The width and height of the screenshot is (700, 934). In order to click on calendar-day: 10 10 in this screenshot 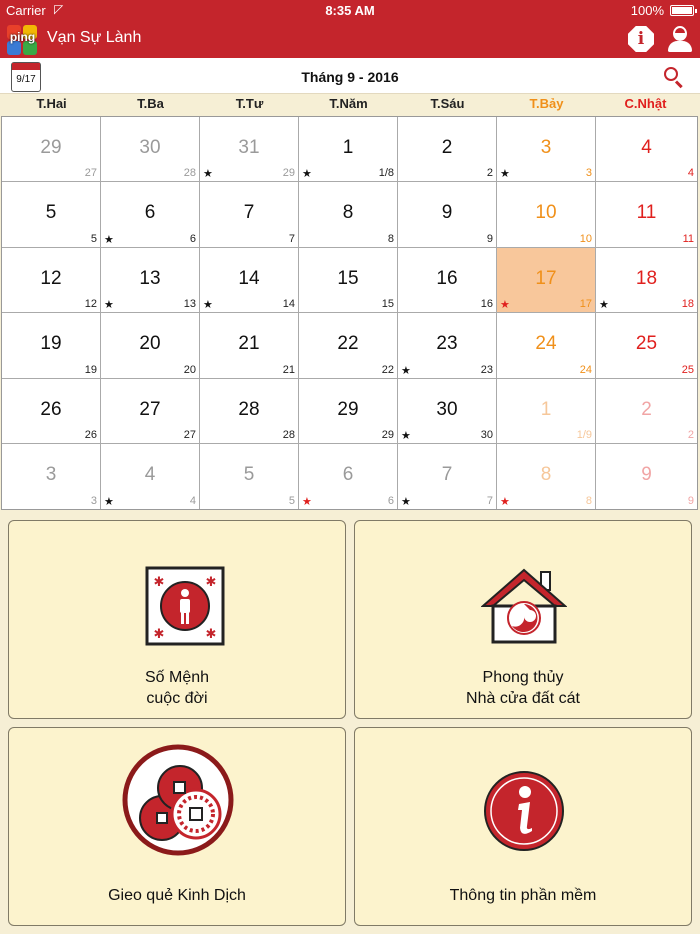, I will do `click(546, 215)`.